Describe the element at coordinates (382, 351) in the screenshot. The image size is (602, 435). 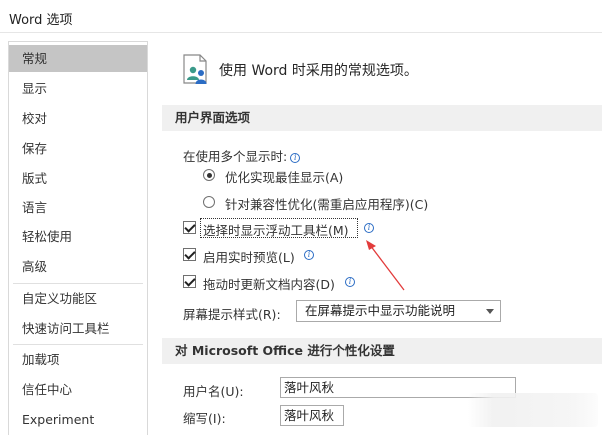
I see `personalize-section-title: 对 Microsoft Office 进行个性化设置` at that location.